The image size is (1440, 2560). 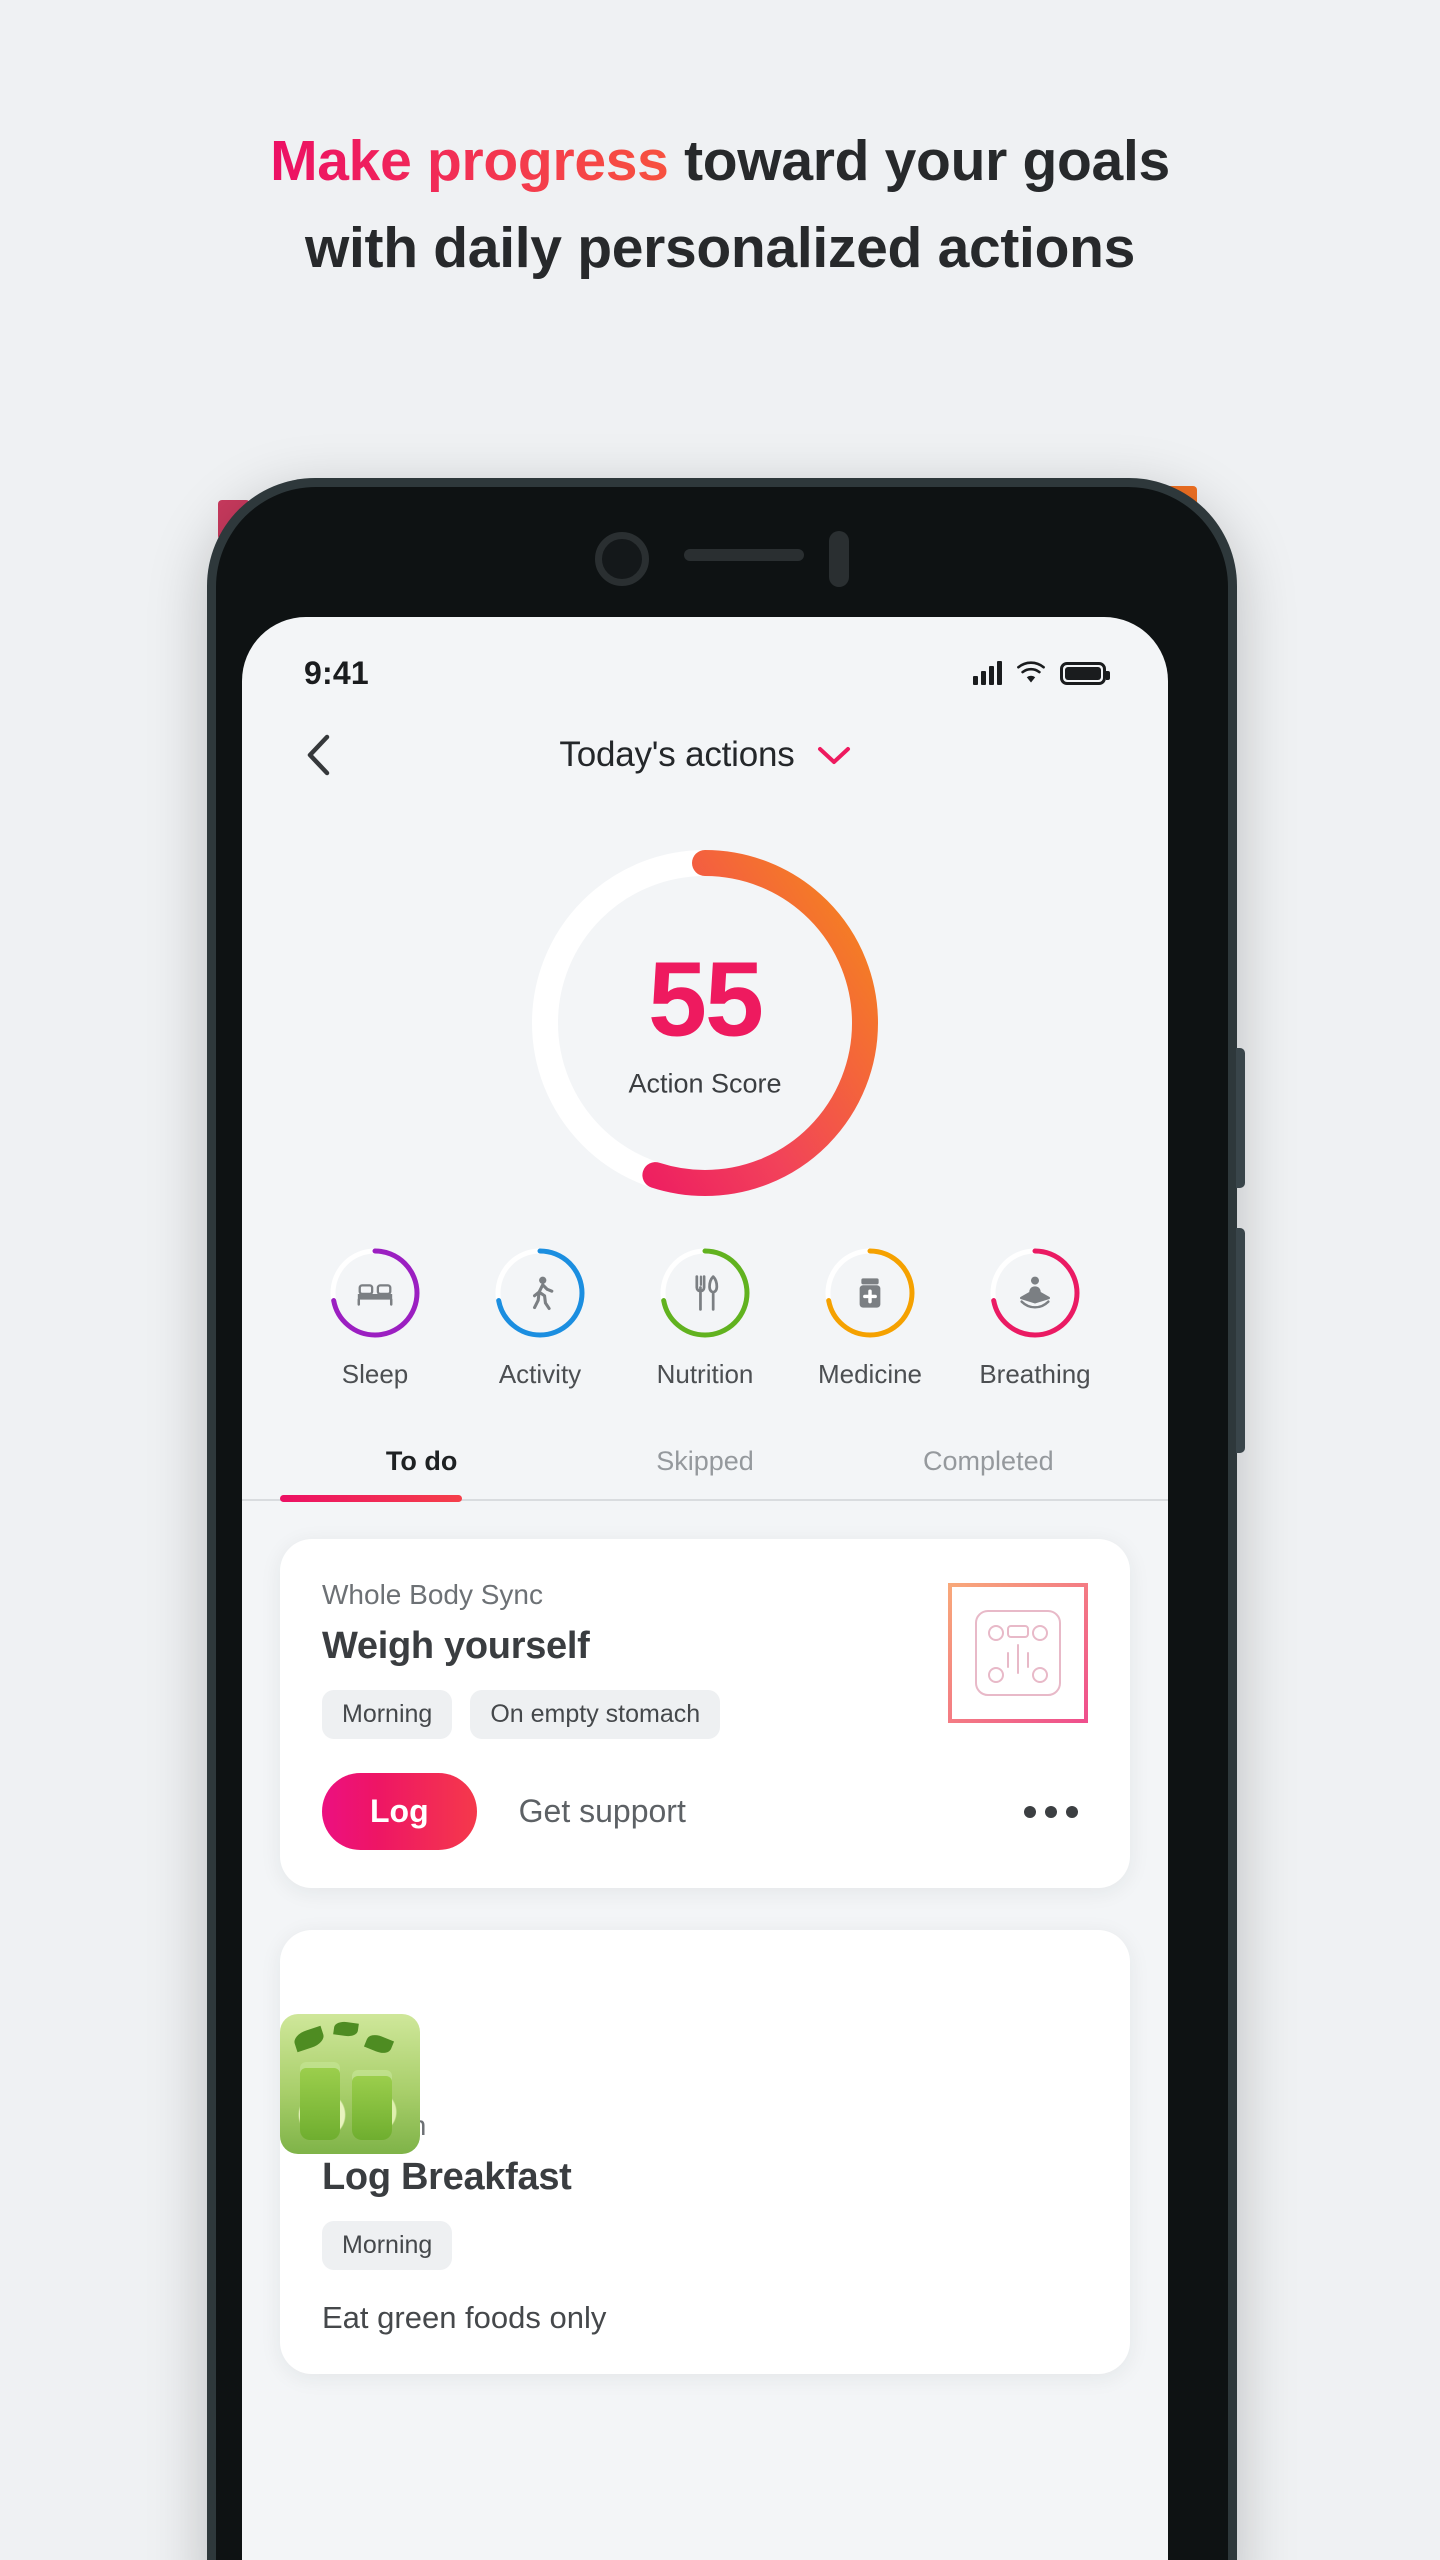 I want to click on status-time: 9:41, so click(x=336, y=672).